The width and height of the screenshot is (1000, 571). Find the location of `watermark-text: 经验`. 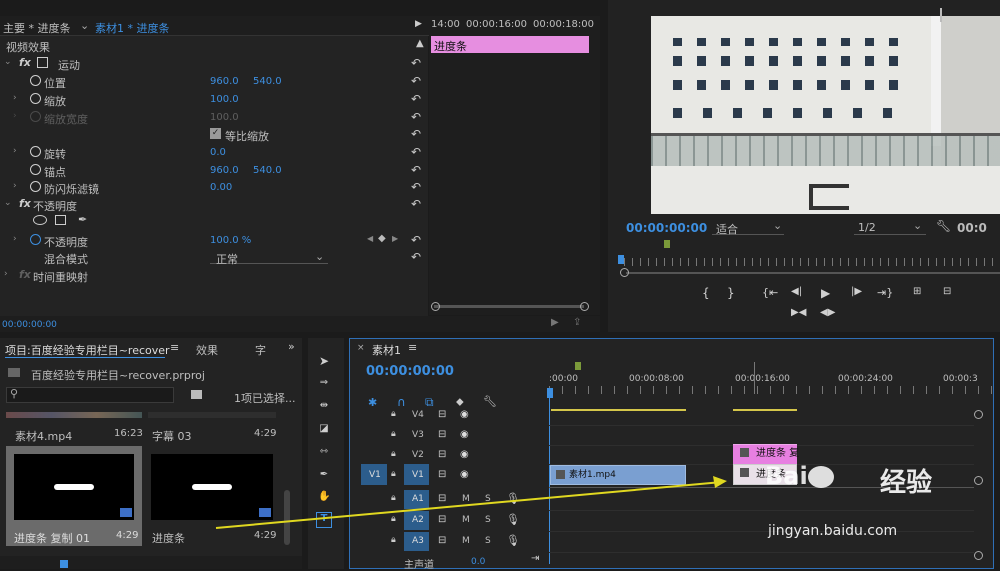

watermark-text: 经验 is located at coordinates (906, 483).